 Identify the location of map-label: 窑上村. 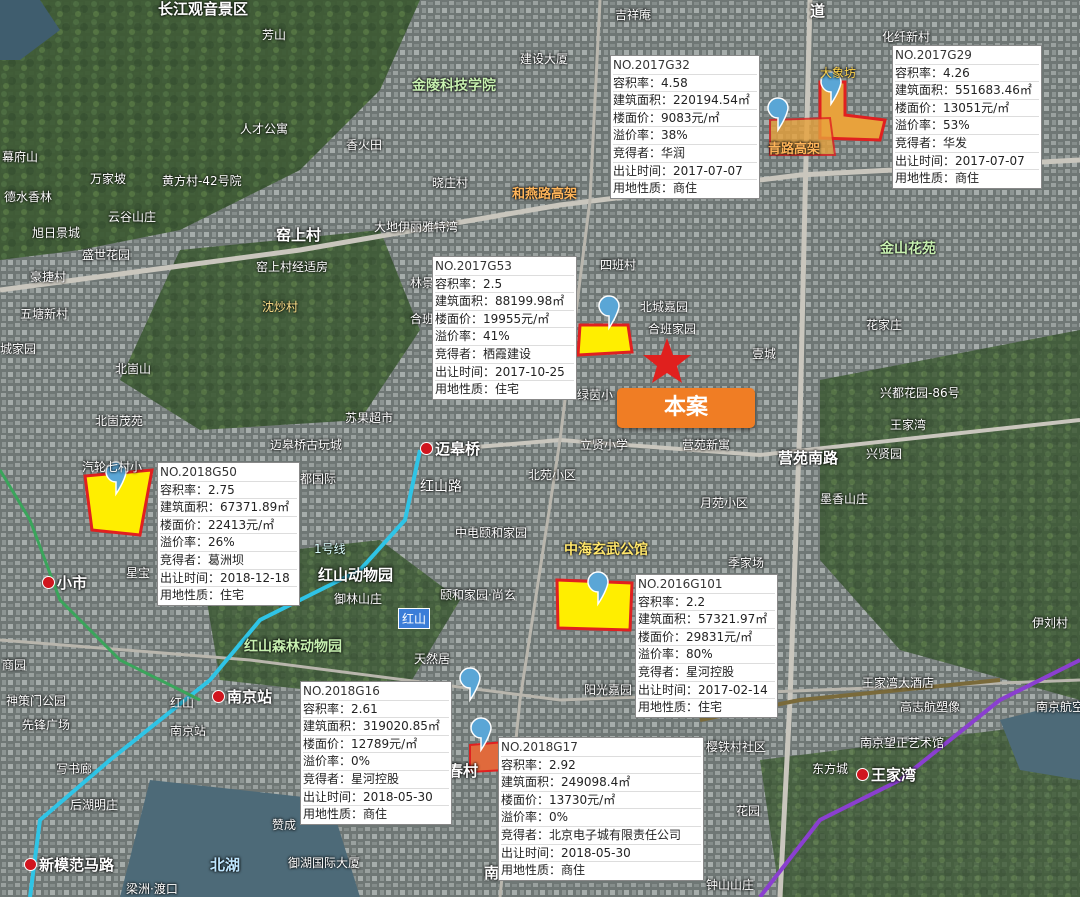
(299, 235).